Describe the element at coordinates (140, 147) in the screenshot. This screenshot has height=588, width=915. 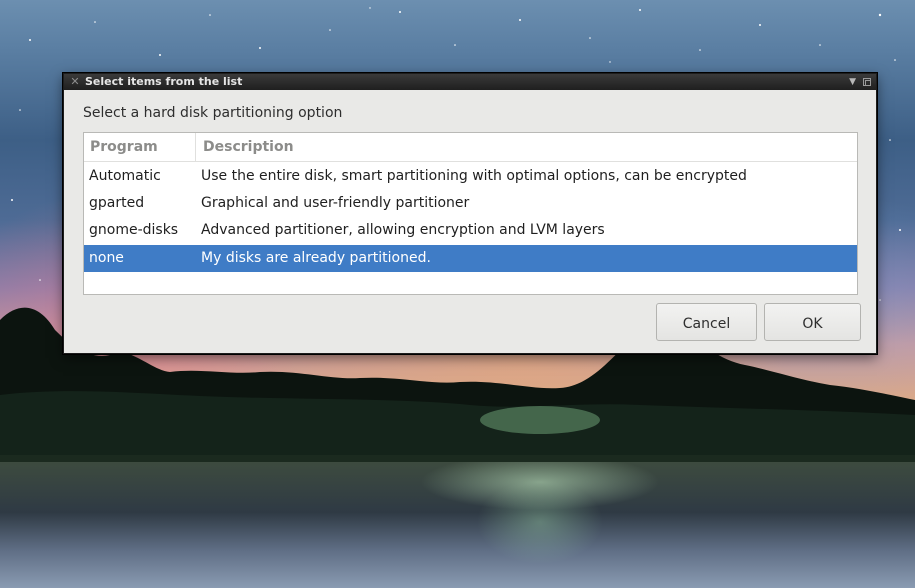
I see `column-header-program: Program` at that location.